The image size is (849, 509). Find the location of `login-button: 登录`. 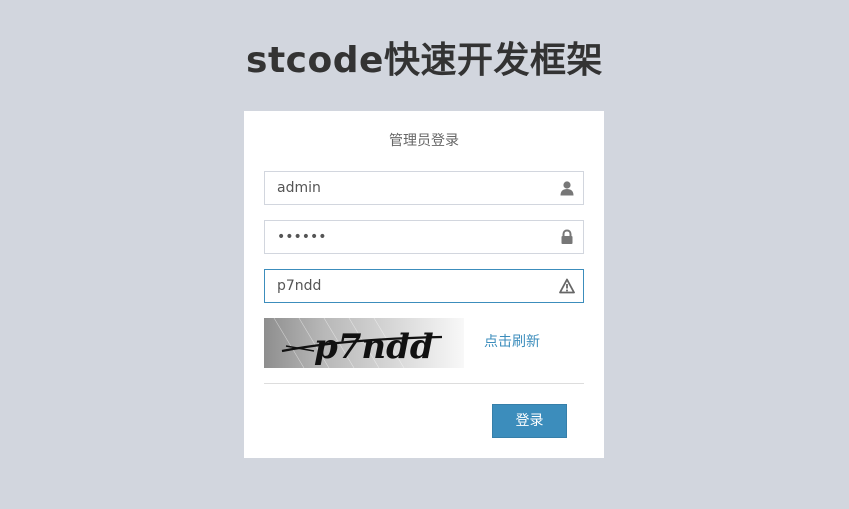

login-button: 登录 is located at coordinates (529, 421).